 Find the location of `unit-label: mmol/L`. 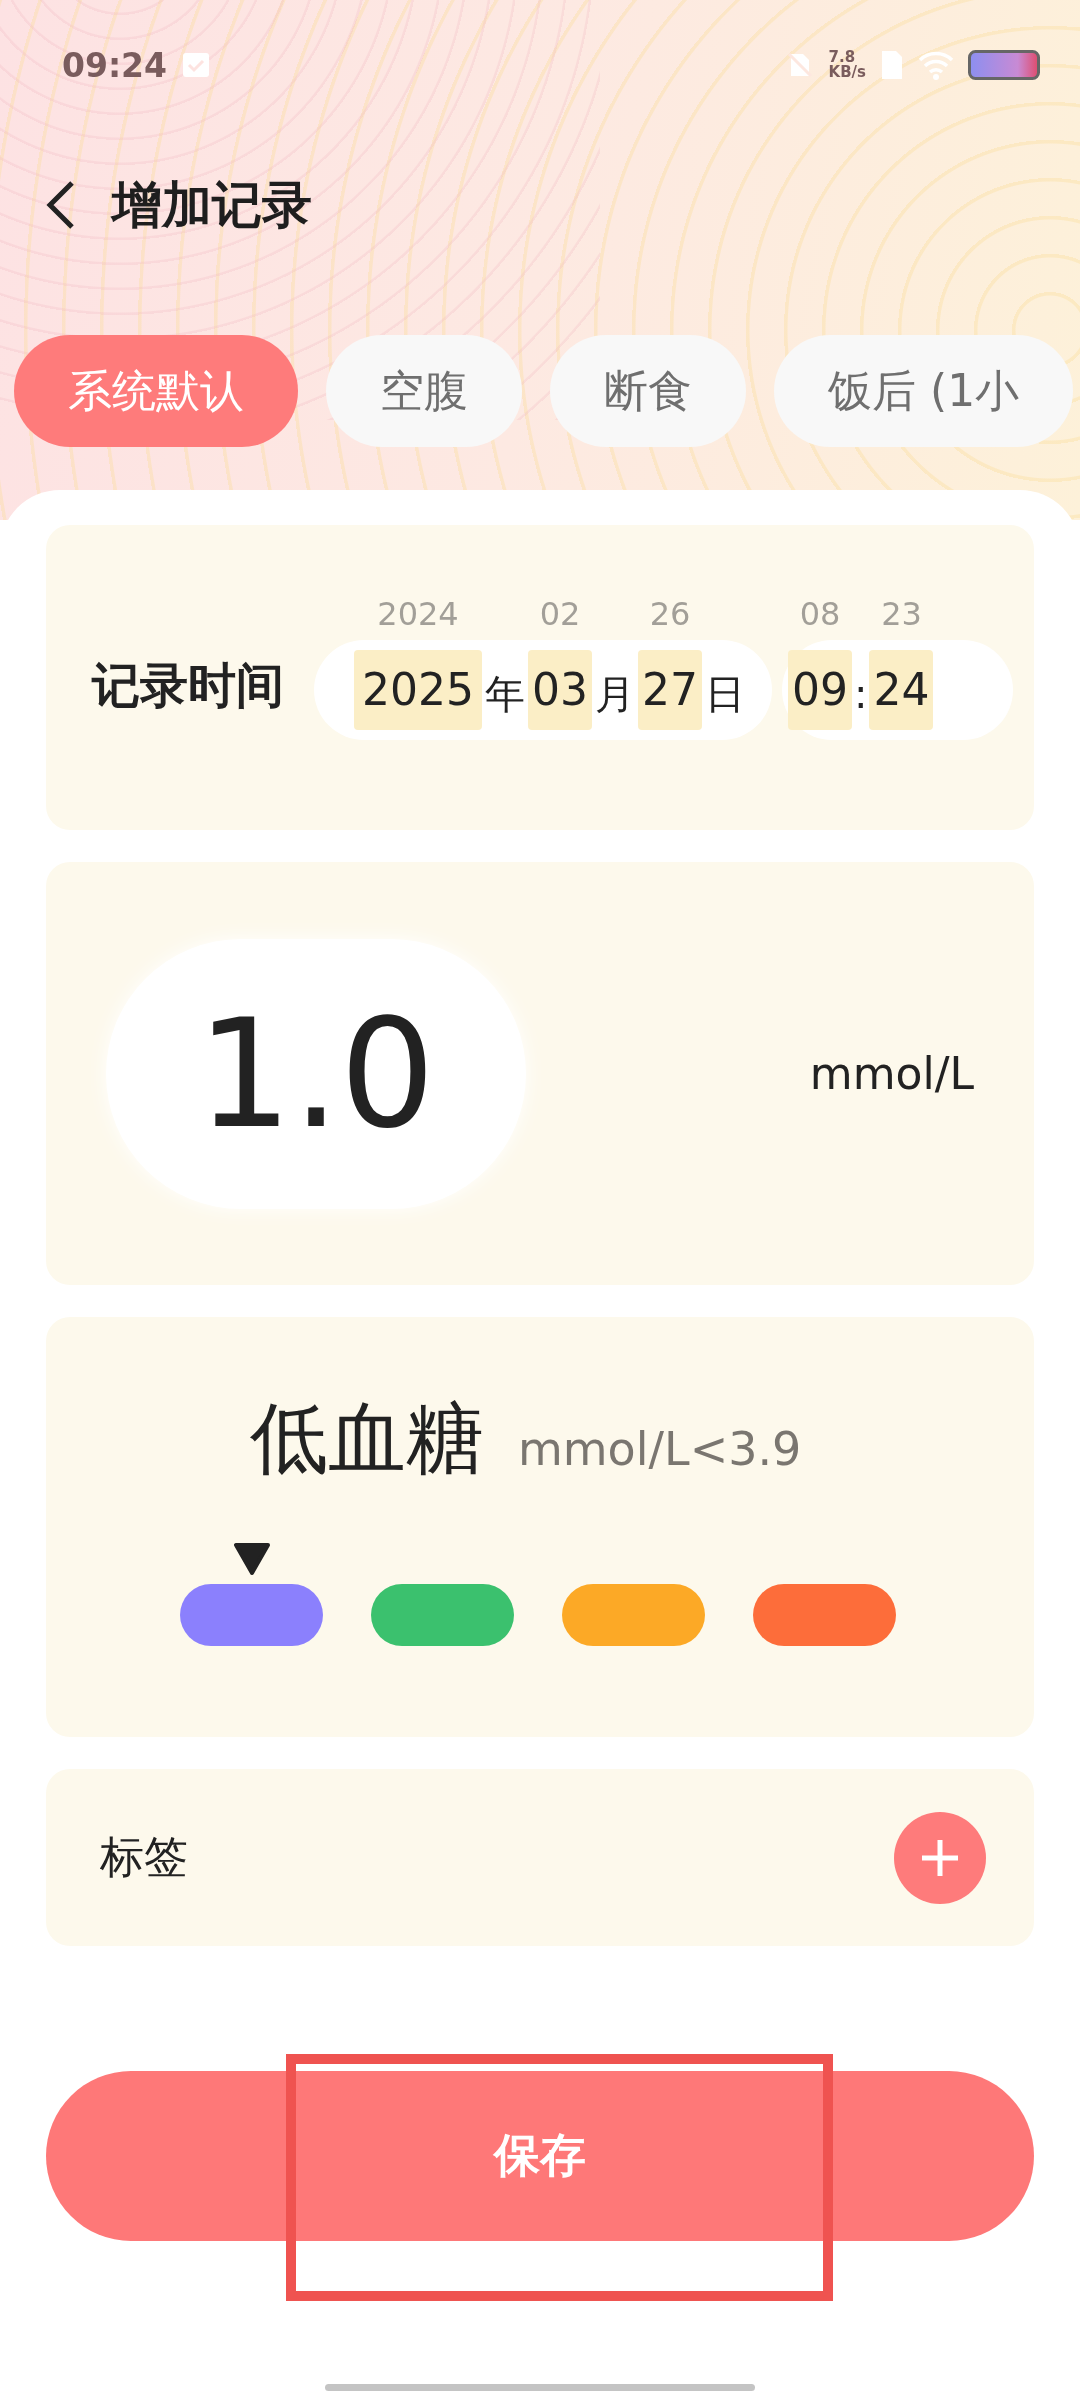

unit-label: mmol/L is located at coordinates (891, 1073).